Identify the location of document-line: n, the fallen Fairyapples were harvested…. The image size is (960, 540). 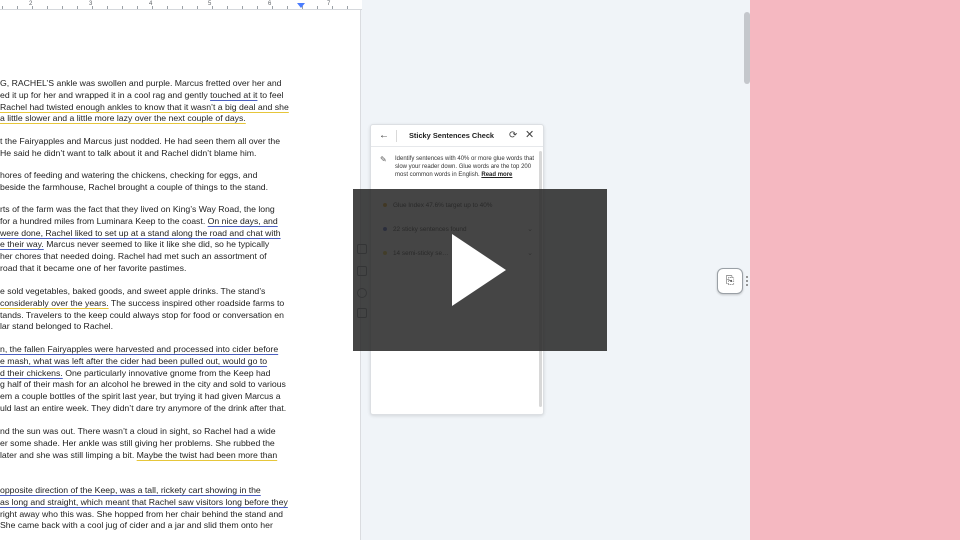
(139, 349).